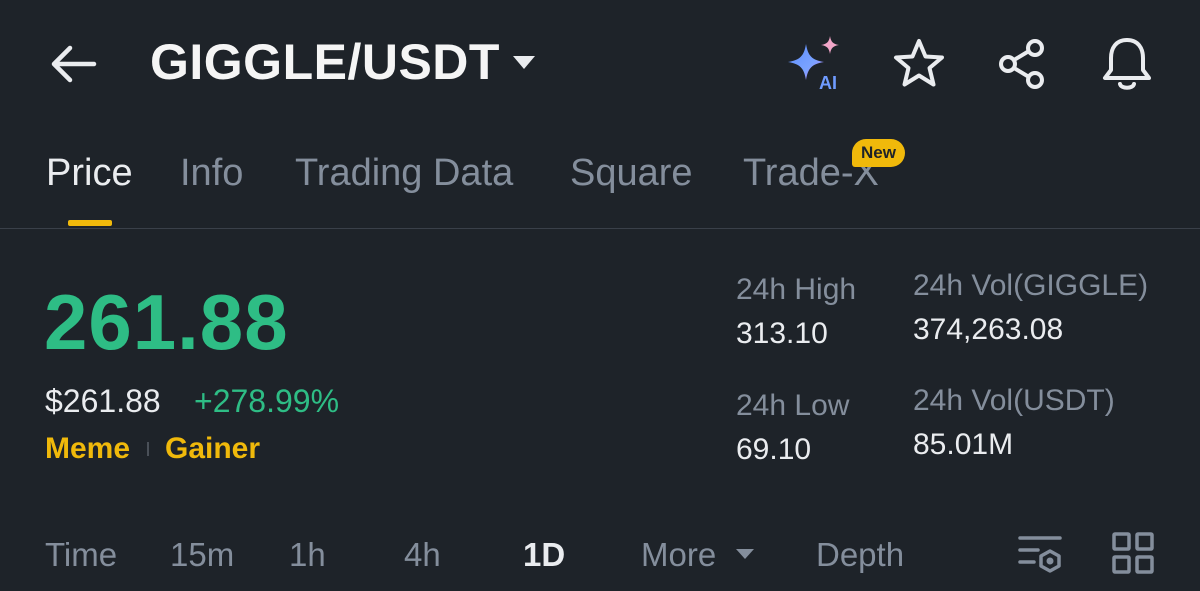 This screenshot has width=1200, height=591. Describe the element at coordinates (81, 555) in the screenshot. I see `interval-time: Time` at that location.